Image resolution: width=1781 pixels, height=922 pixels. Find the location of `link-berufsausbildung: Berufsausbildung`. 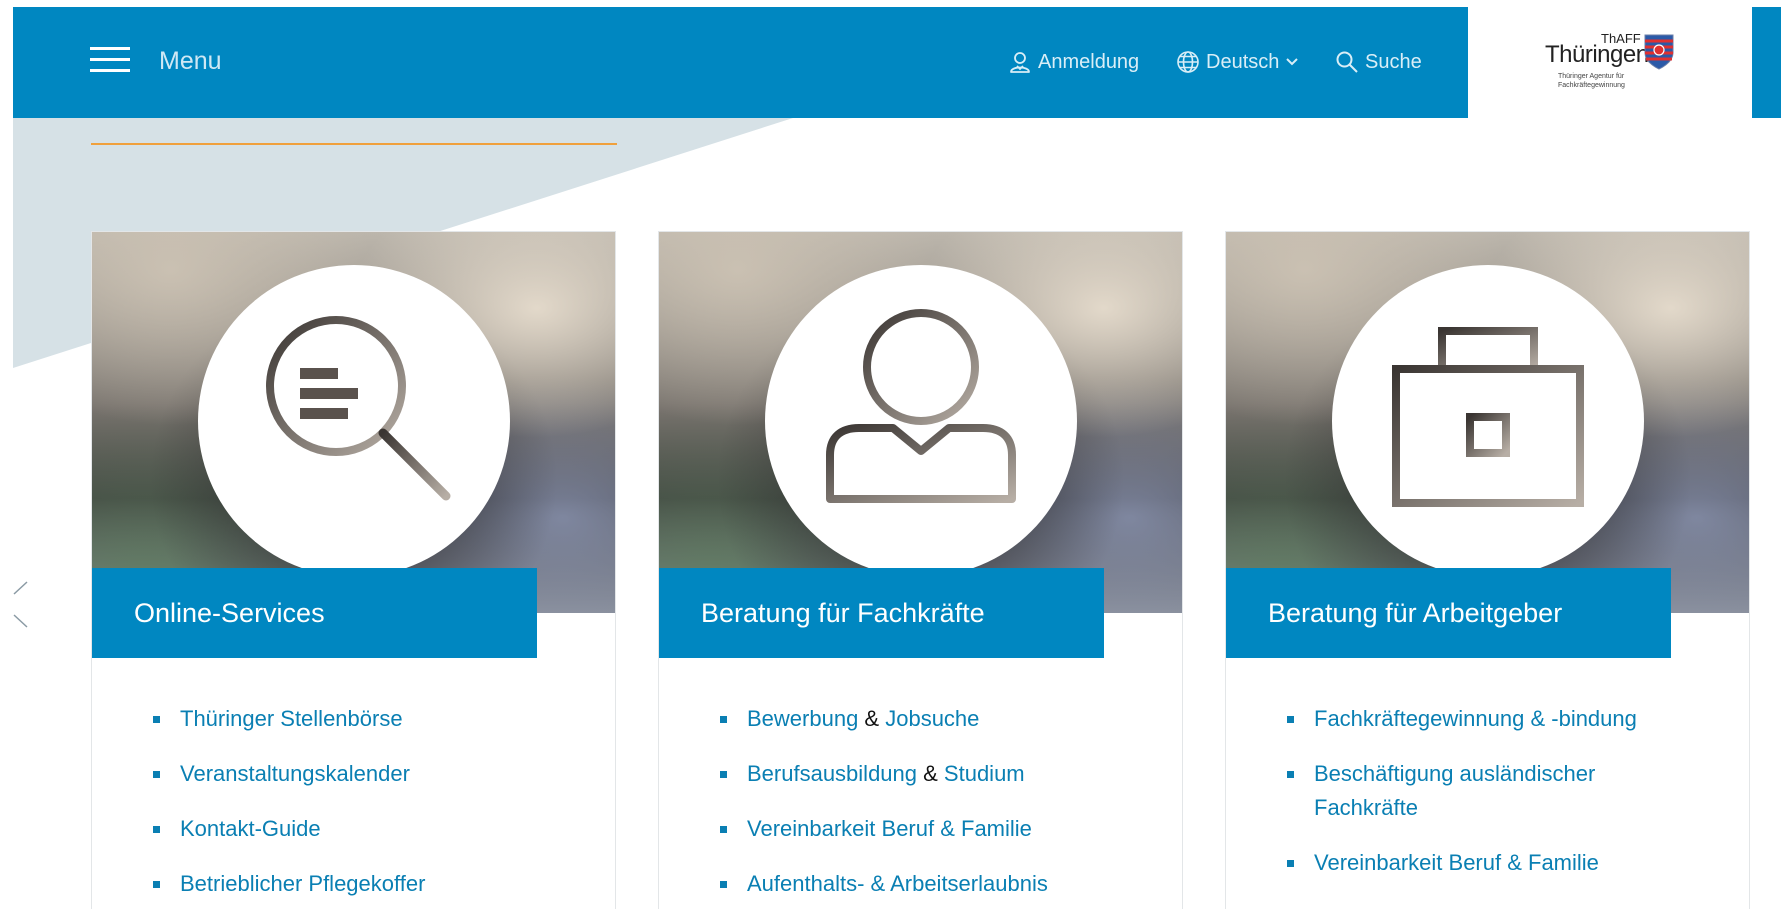

link-berufsausbildung: Berufsausbildung is located at coordinates (832, 773).